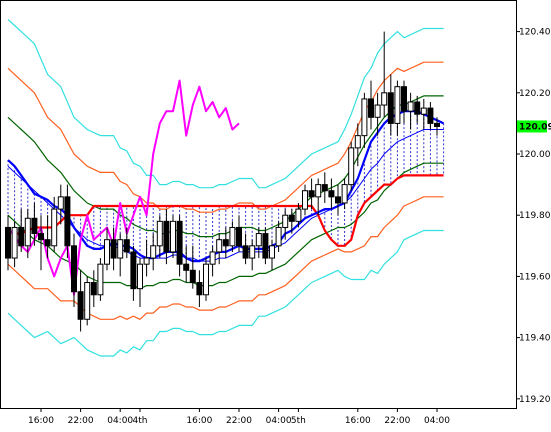 Image resolution: width=551 pixels, height=432 pixels. I want to click on current-price-label: 120.09, so click(535, 127).